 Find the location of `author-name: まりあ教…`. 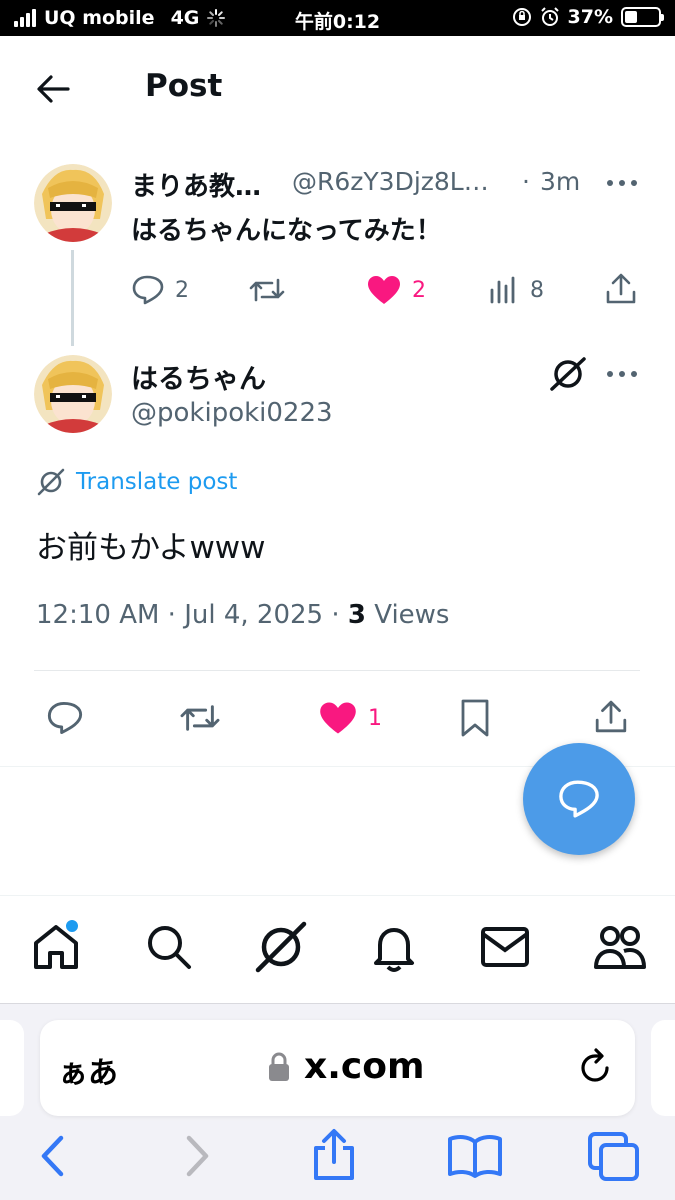

author-name: まりあ教… is located at coordinates (196, 184).